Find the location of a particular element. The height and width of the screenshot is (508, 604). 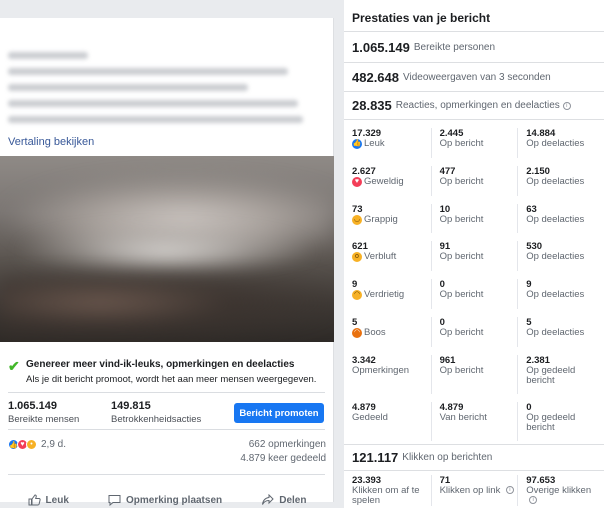

share-icon is located at coordinates (268, 499).